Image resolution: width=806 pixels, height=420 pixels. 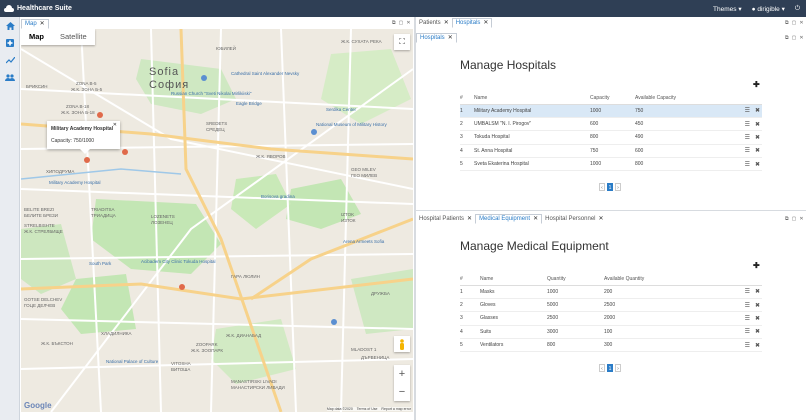 I want to click on terms-link: Terms of Use, so click(x=367, y=409).